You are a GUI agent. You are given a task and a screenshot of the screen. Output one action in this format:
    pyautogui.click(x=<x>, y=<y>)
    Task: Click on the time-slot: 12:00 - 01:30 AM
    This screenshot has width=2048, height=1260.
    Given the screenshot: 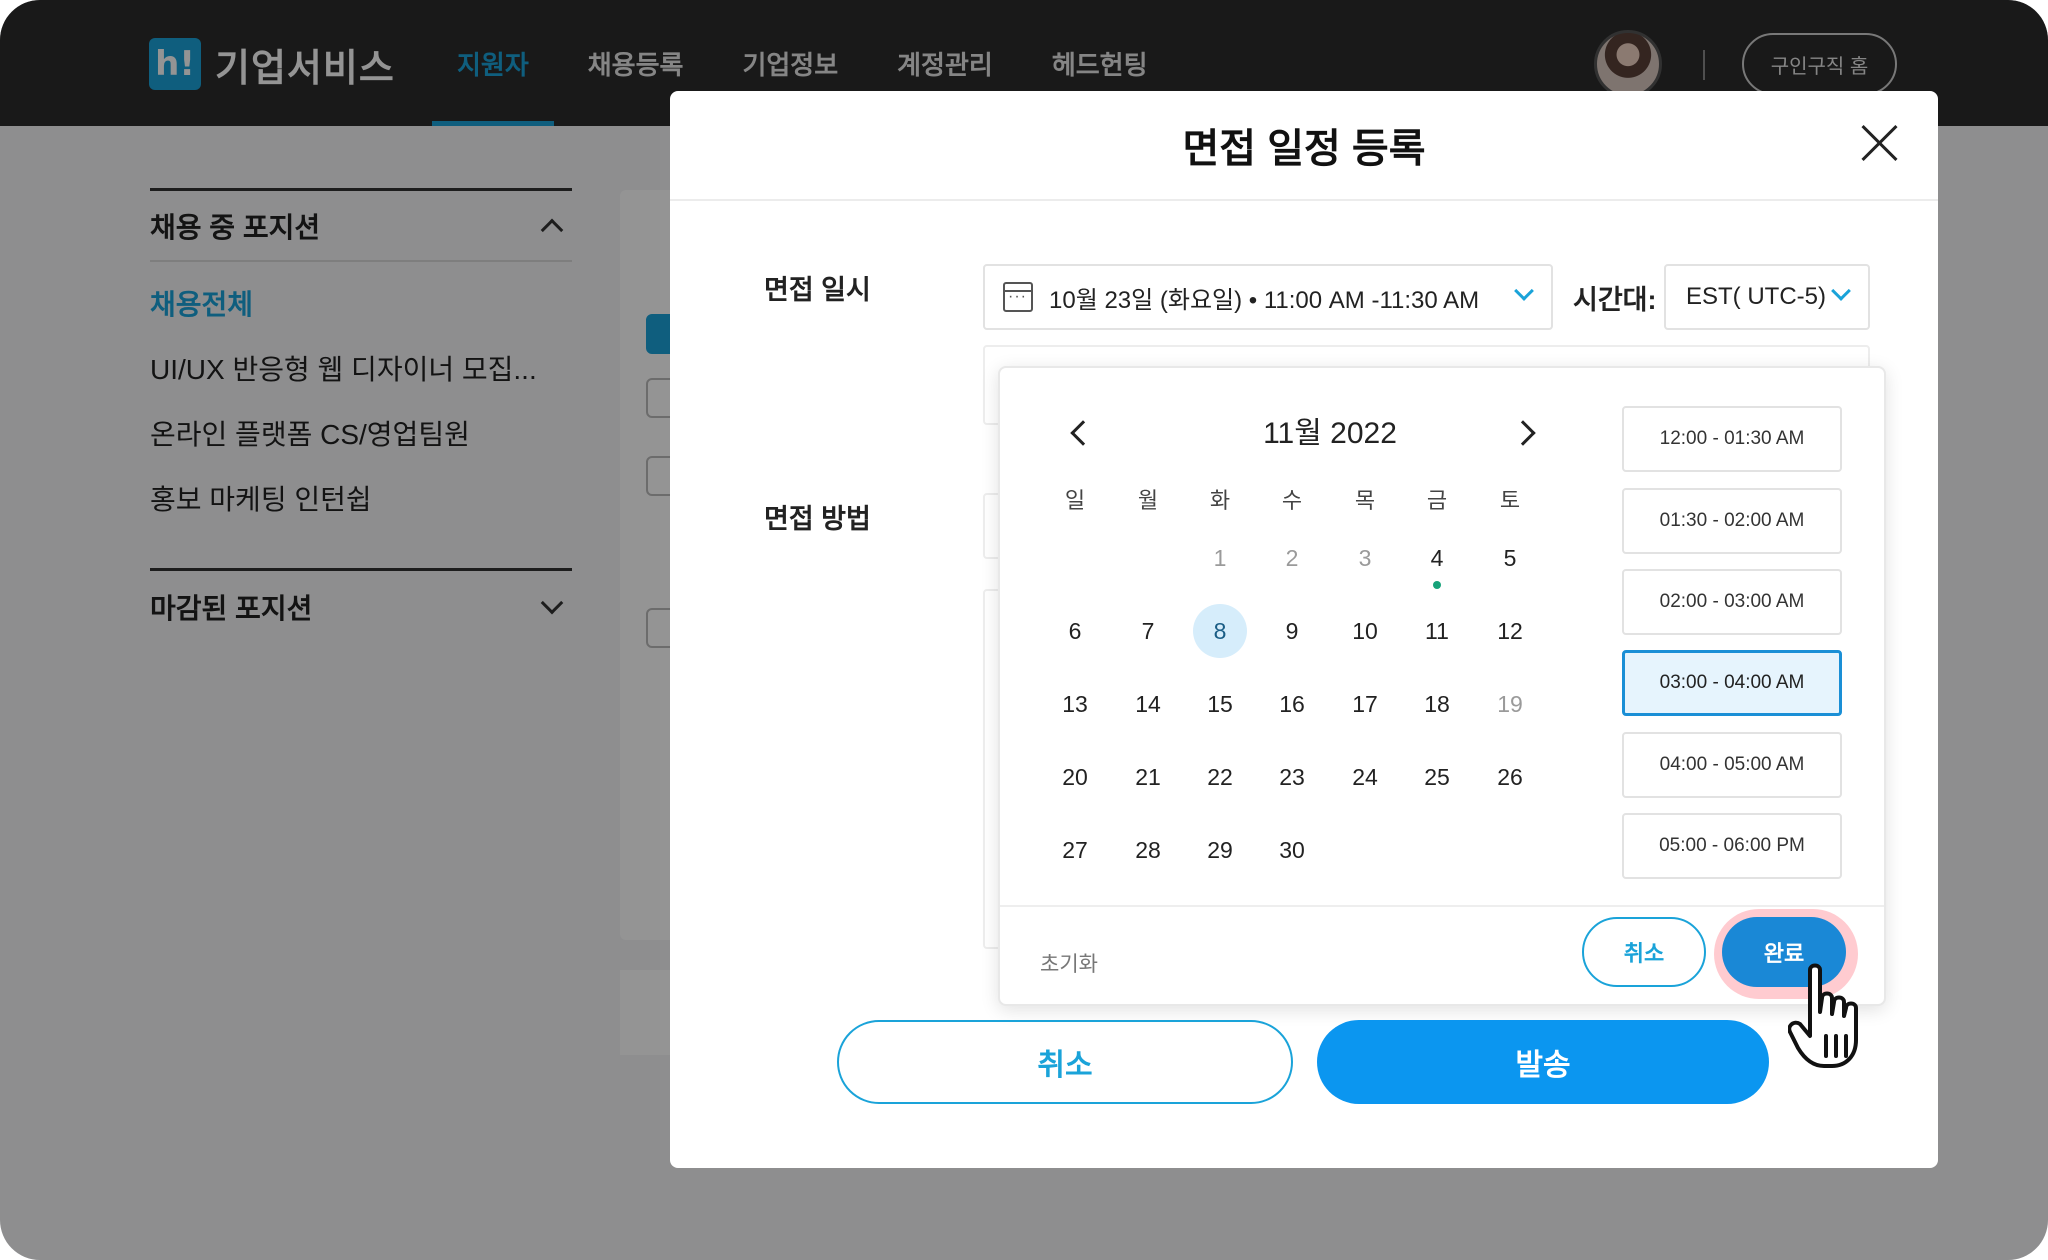 What is the action you would take?
    pyautogui.click(x=1732, y=439)
    